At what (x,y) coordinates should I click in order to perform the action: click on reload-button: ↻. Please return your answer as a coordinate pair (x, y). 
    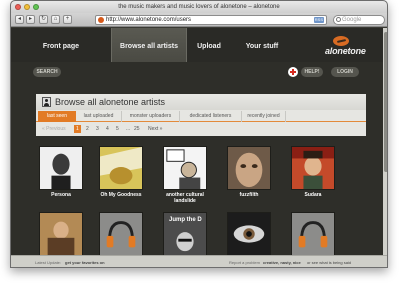
    Looking at the image, I should click on (43, 19).